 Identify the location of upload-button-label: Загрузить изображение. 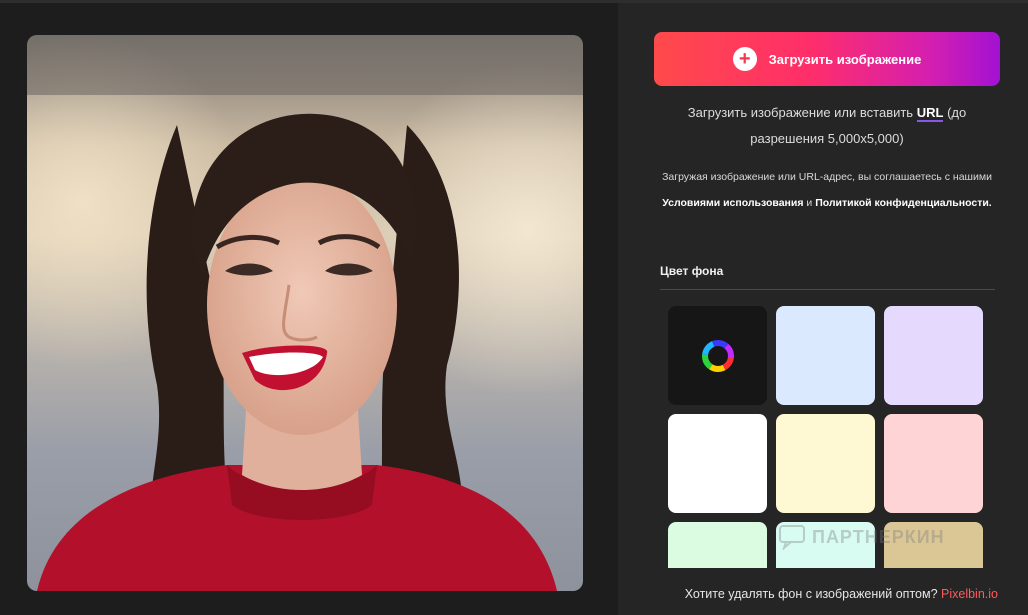
(845, 59).